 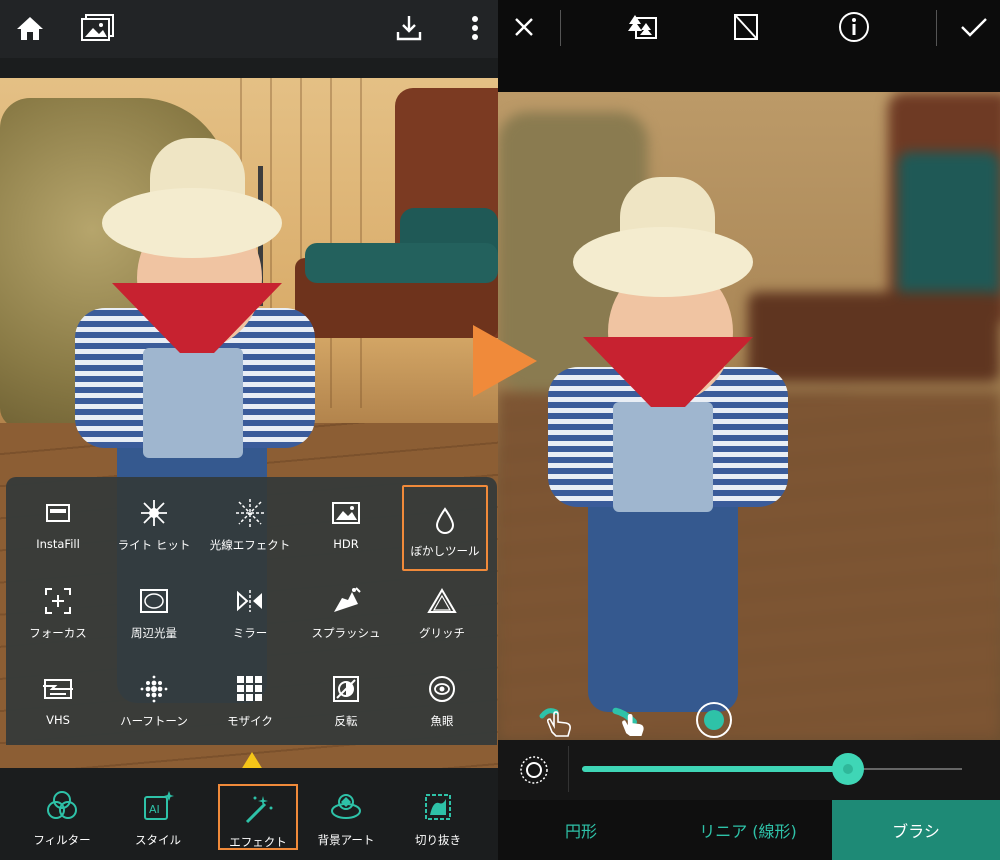 I want to click on brush-erase-hand-icon, so click(x=632, y=720).